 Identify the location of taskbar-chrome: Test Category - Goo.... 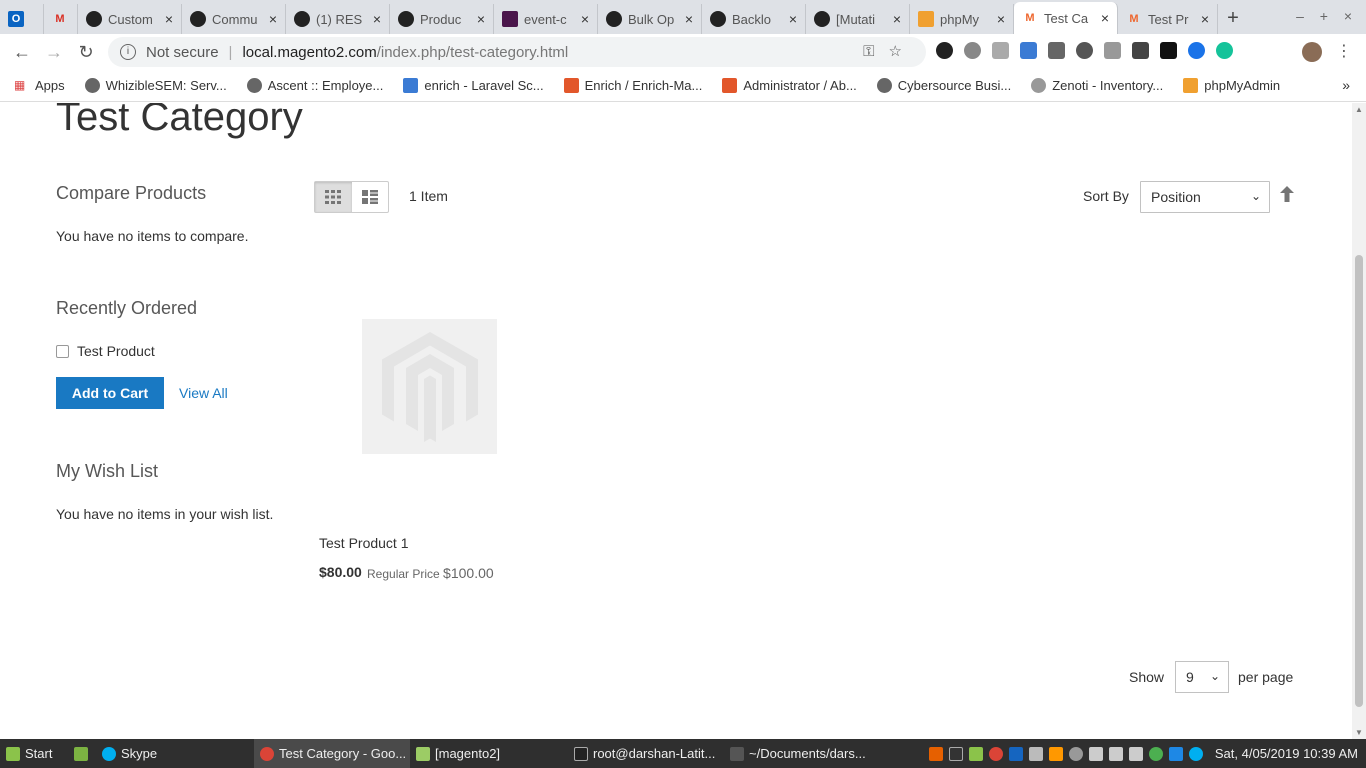
(332, 753).